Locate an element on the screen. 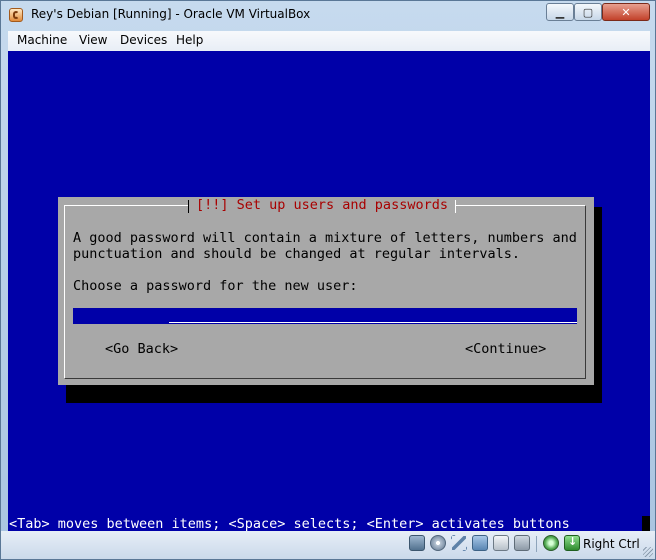  menu-devices: Devices is located at coordinates (143, 40).